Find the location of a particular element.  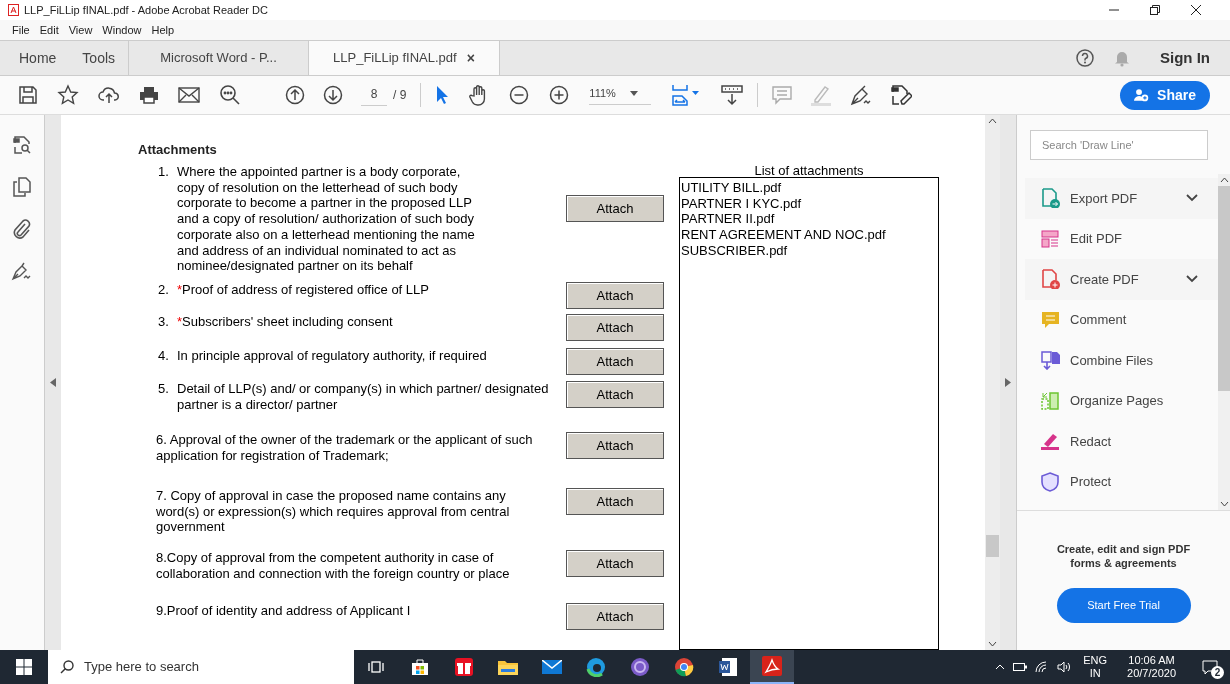

item-text: 6. Approval of the owner of the trademark or the applicant of such application for registration of Trademark; is located at coordinates (344, 448).